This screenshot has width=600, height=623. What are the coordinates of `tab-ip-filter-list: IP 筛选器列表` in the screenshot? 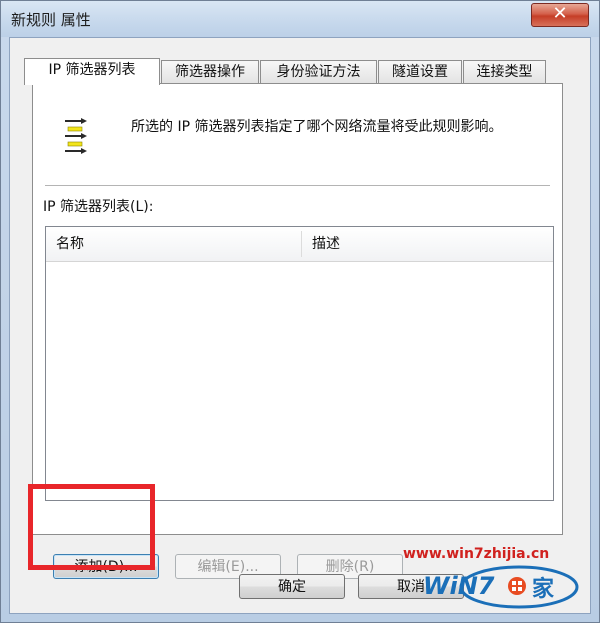 It's located at (92, 71).